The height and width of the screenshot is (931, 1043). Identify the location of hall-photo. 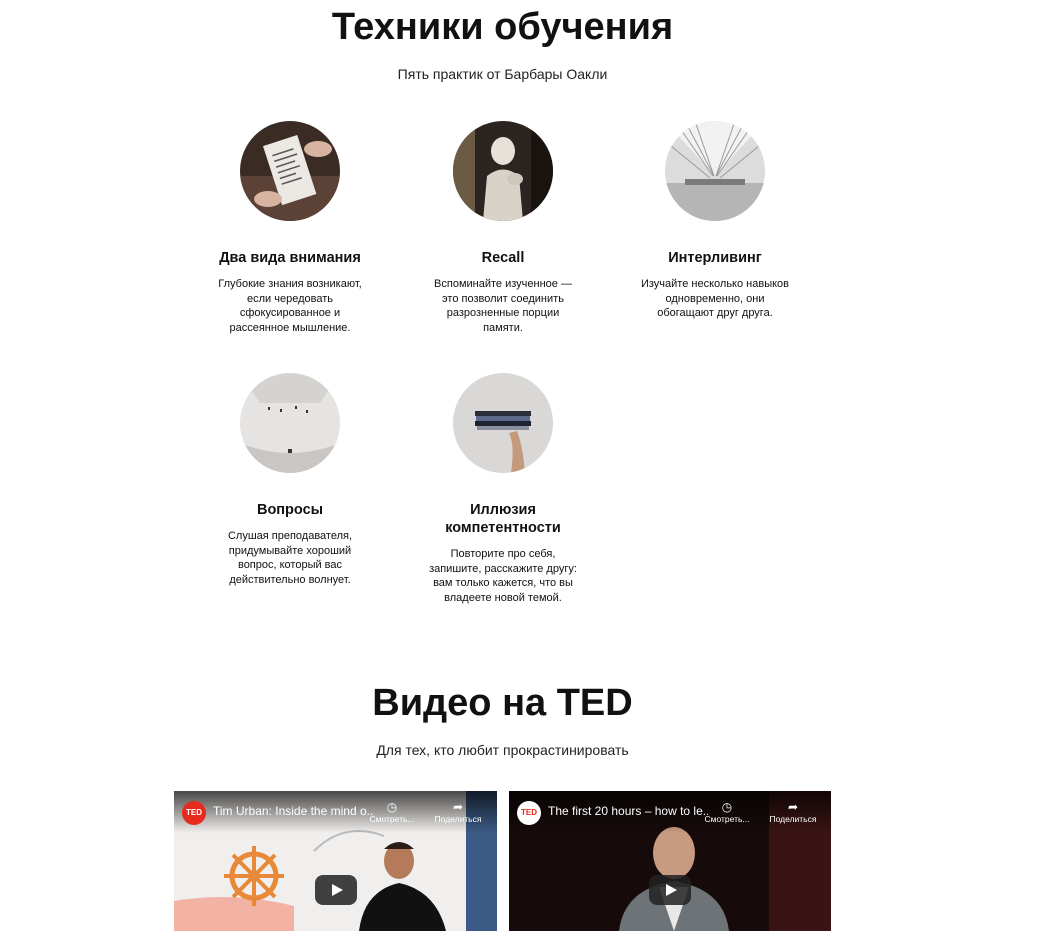
(715, 171).